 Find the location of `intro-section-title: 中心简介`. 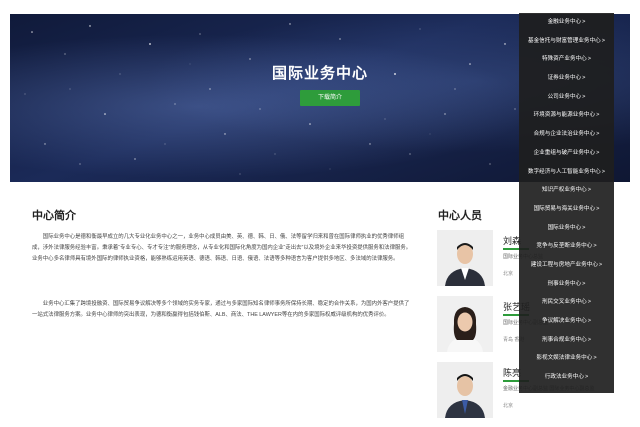

intro-section-title: 中心简介 is located at coordinates (54, 216).